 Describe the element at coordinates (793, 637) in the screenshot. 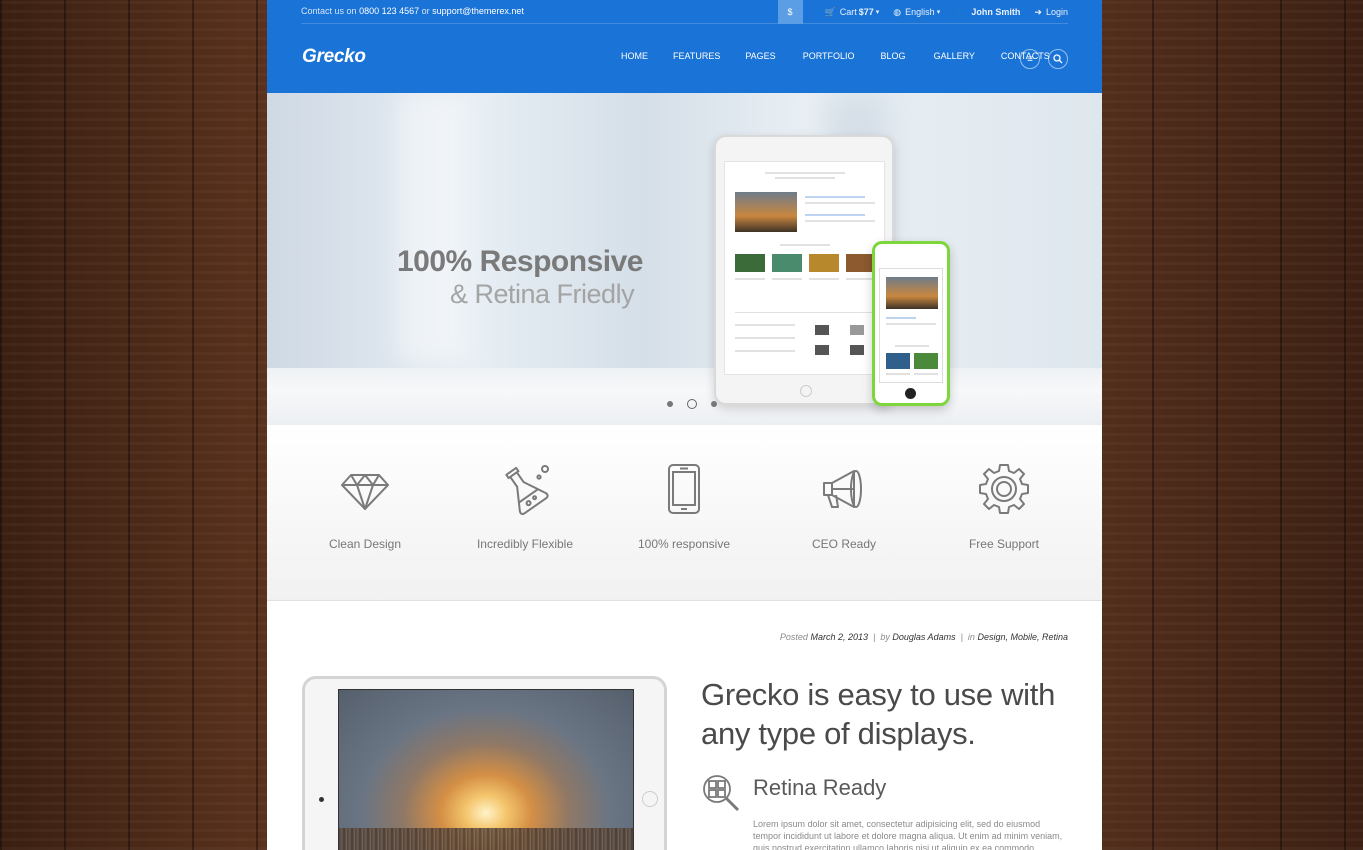

I see `posted-label: Posted` at that location.